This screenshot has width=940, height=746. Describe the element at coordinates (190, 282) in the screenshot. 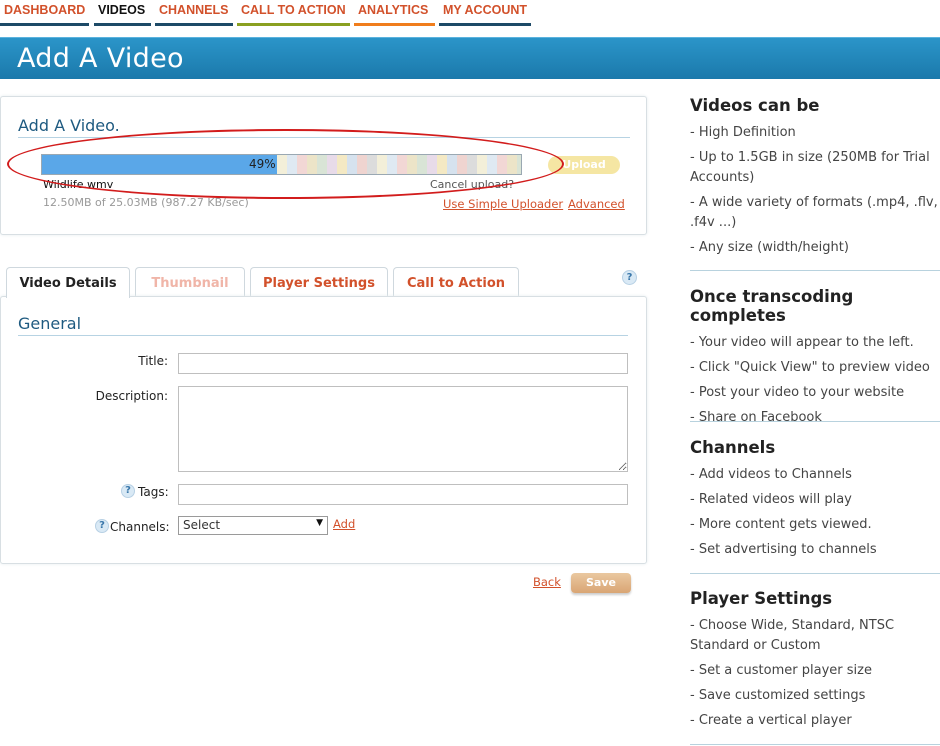

I see `tab-thumbnail: Thumbnail` at that location.